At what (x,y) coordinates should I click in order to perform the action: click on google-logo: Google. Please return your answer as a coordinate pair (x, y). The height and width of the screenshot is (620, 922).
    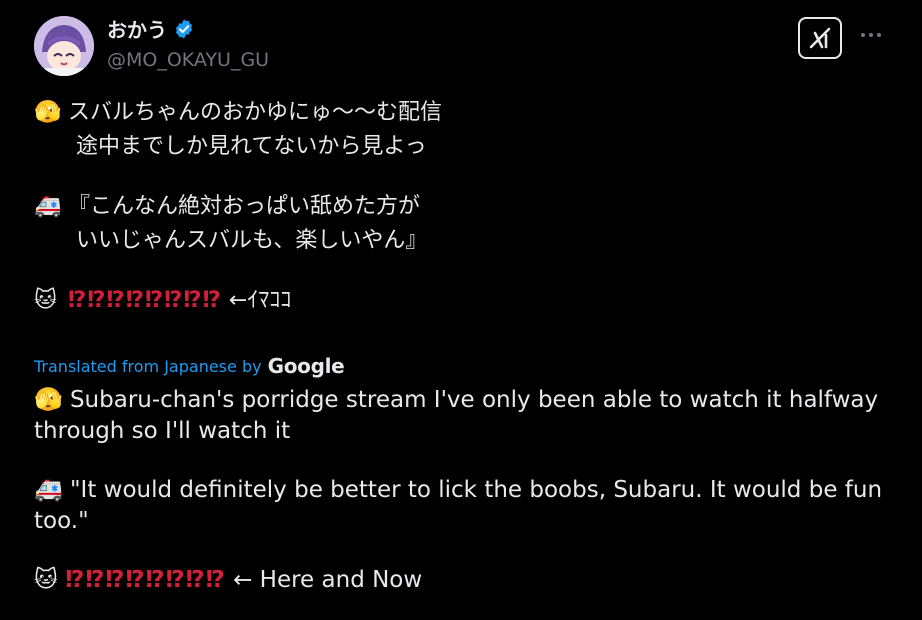
    Looking at the image, I should click on (306, 366).